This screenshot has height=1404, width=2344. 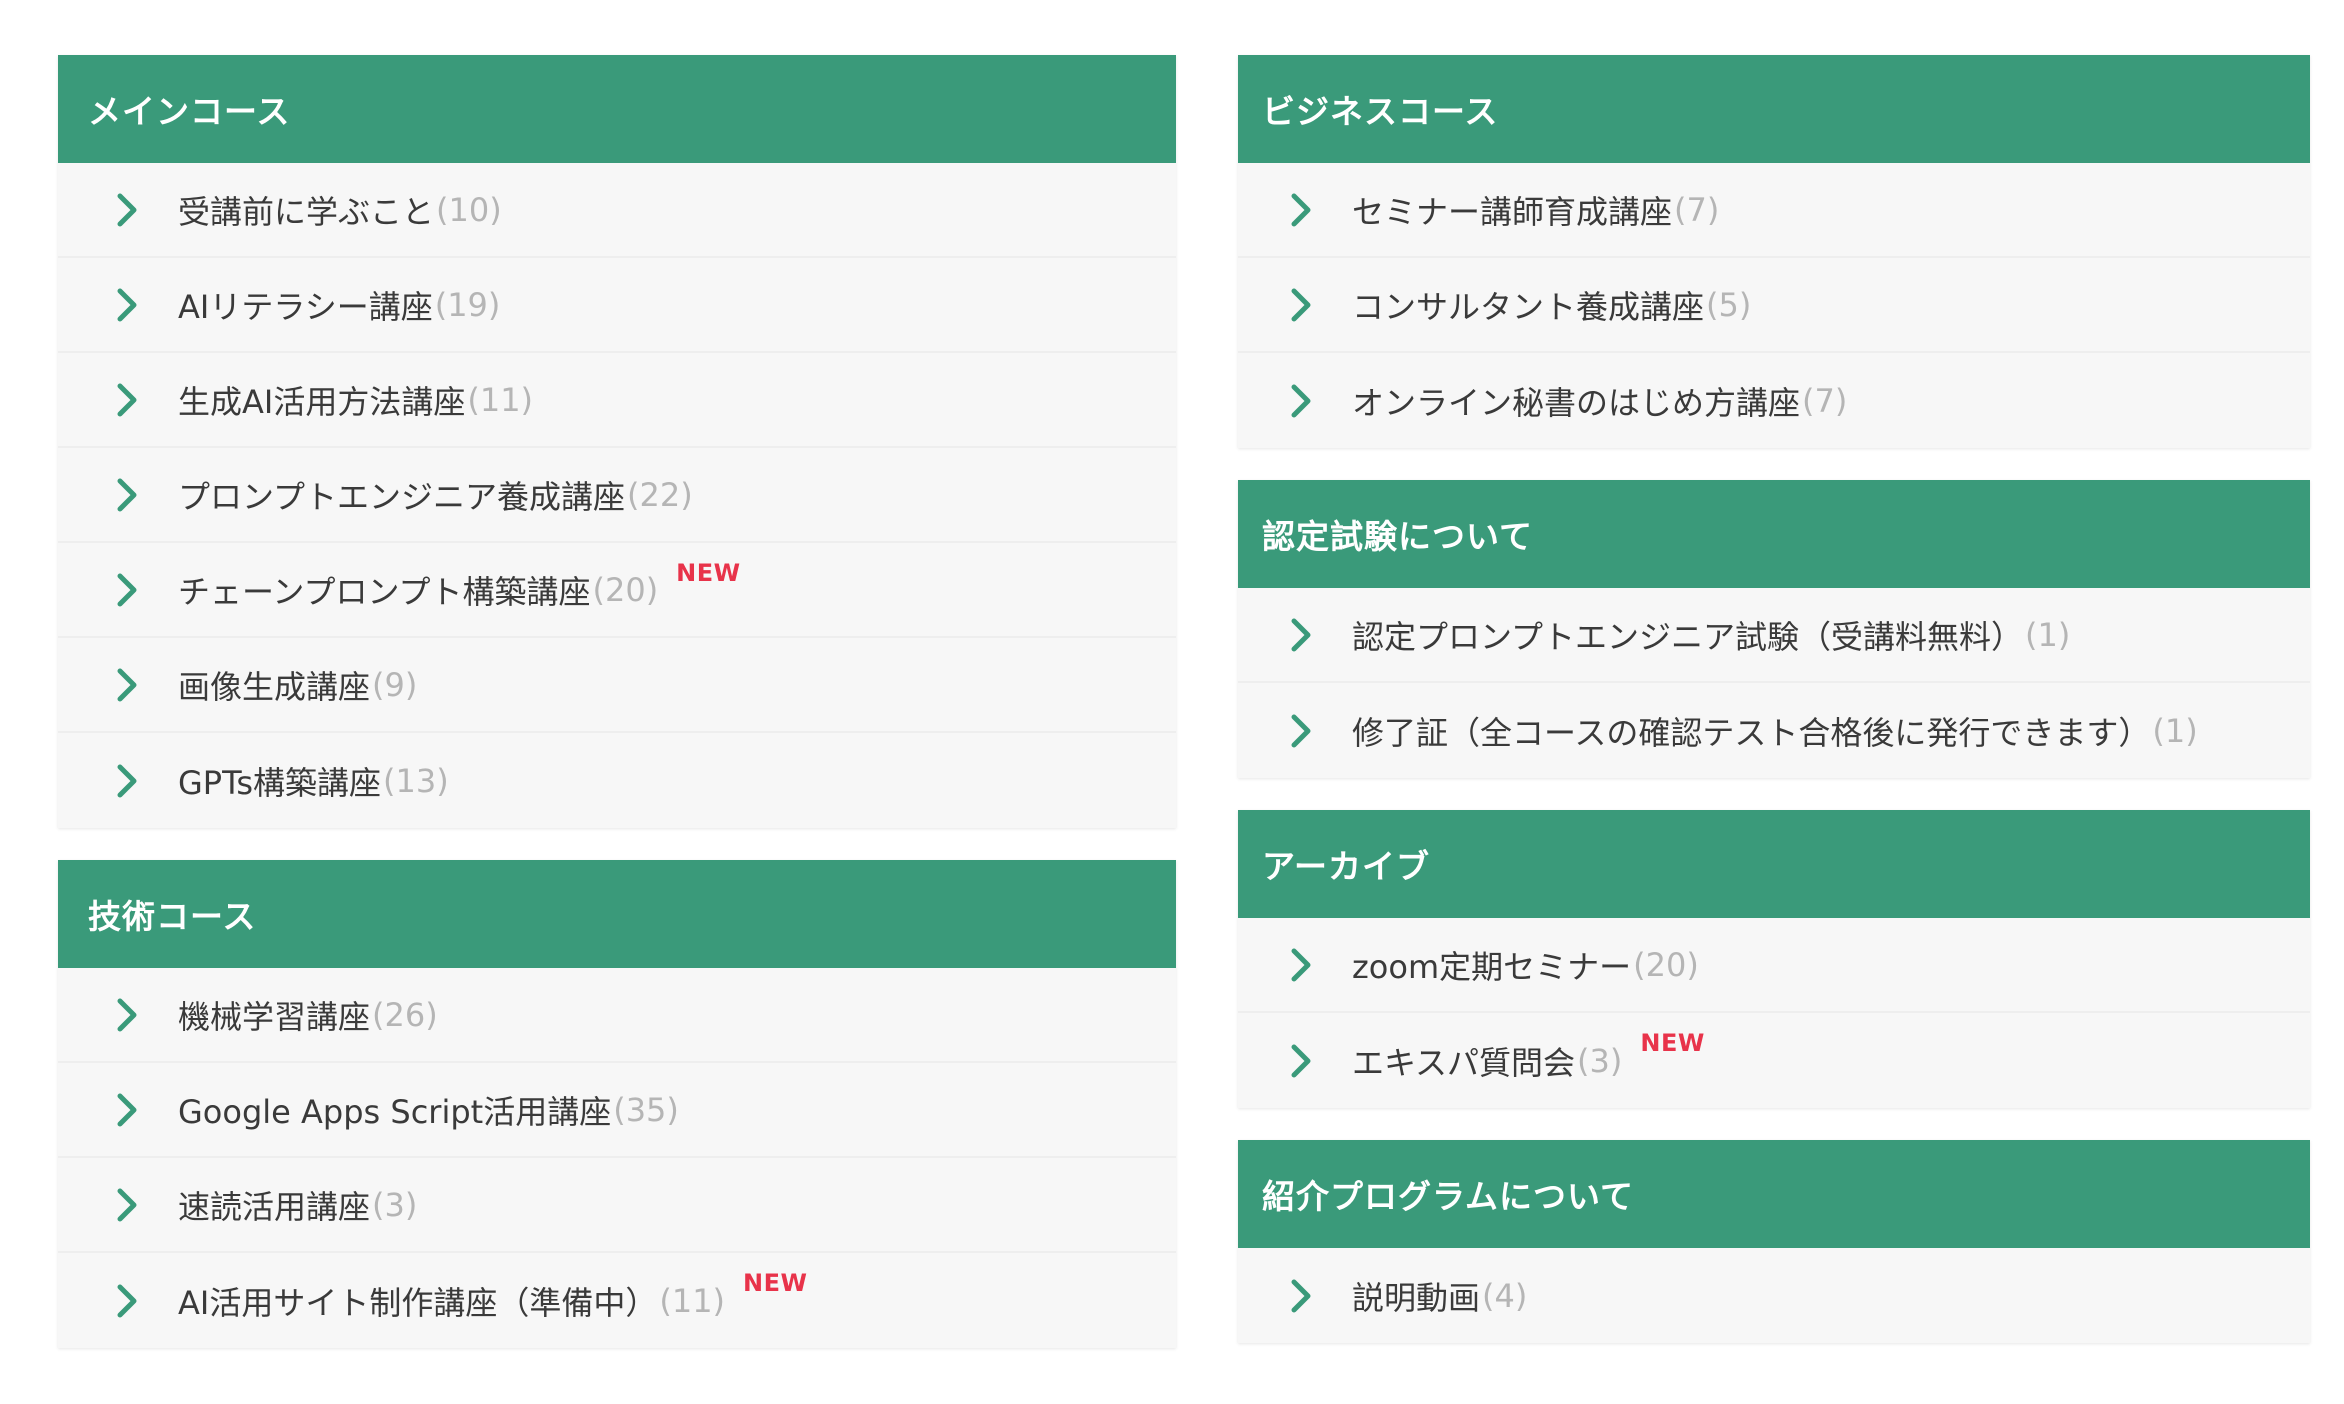 I want to click on course-label: チェーンプロンプト構築講座, so click(x=384, y=591).